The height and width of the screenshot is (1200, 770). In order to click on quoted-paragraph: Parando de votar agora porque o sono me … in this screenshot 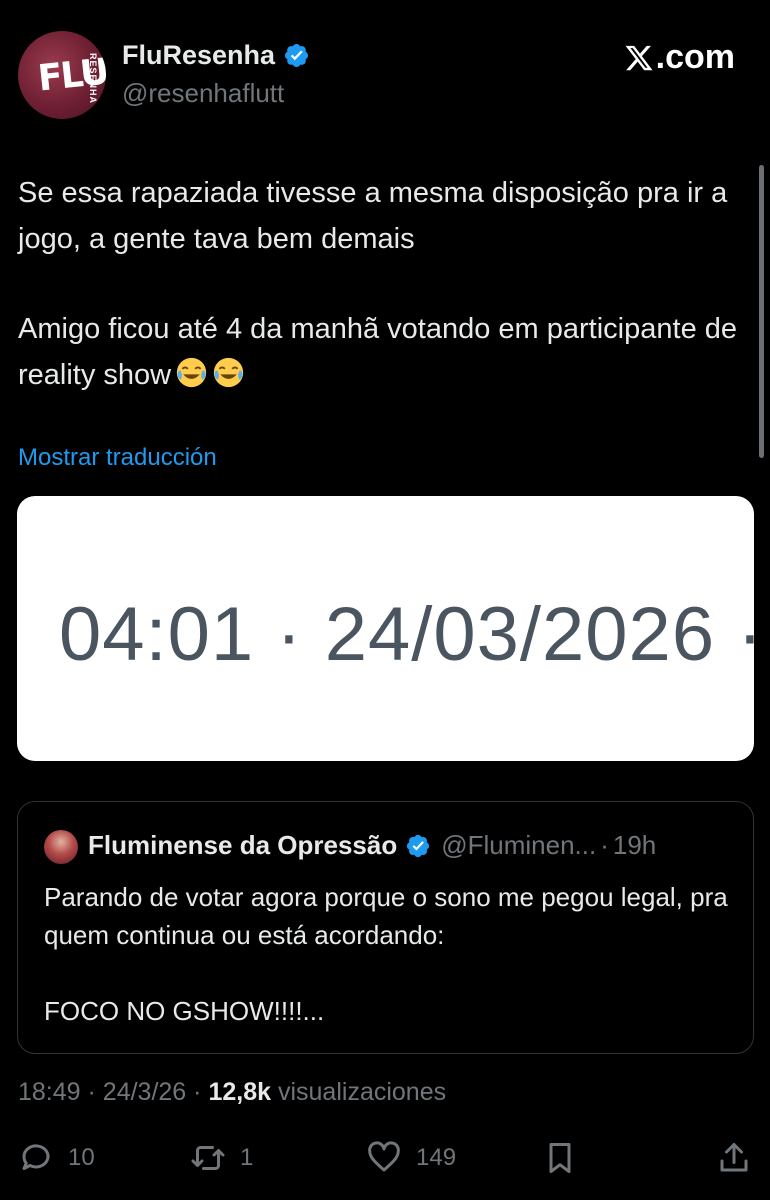, I will do `click(386, 916)`.